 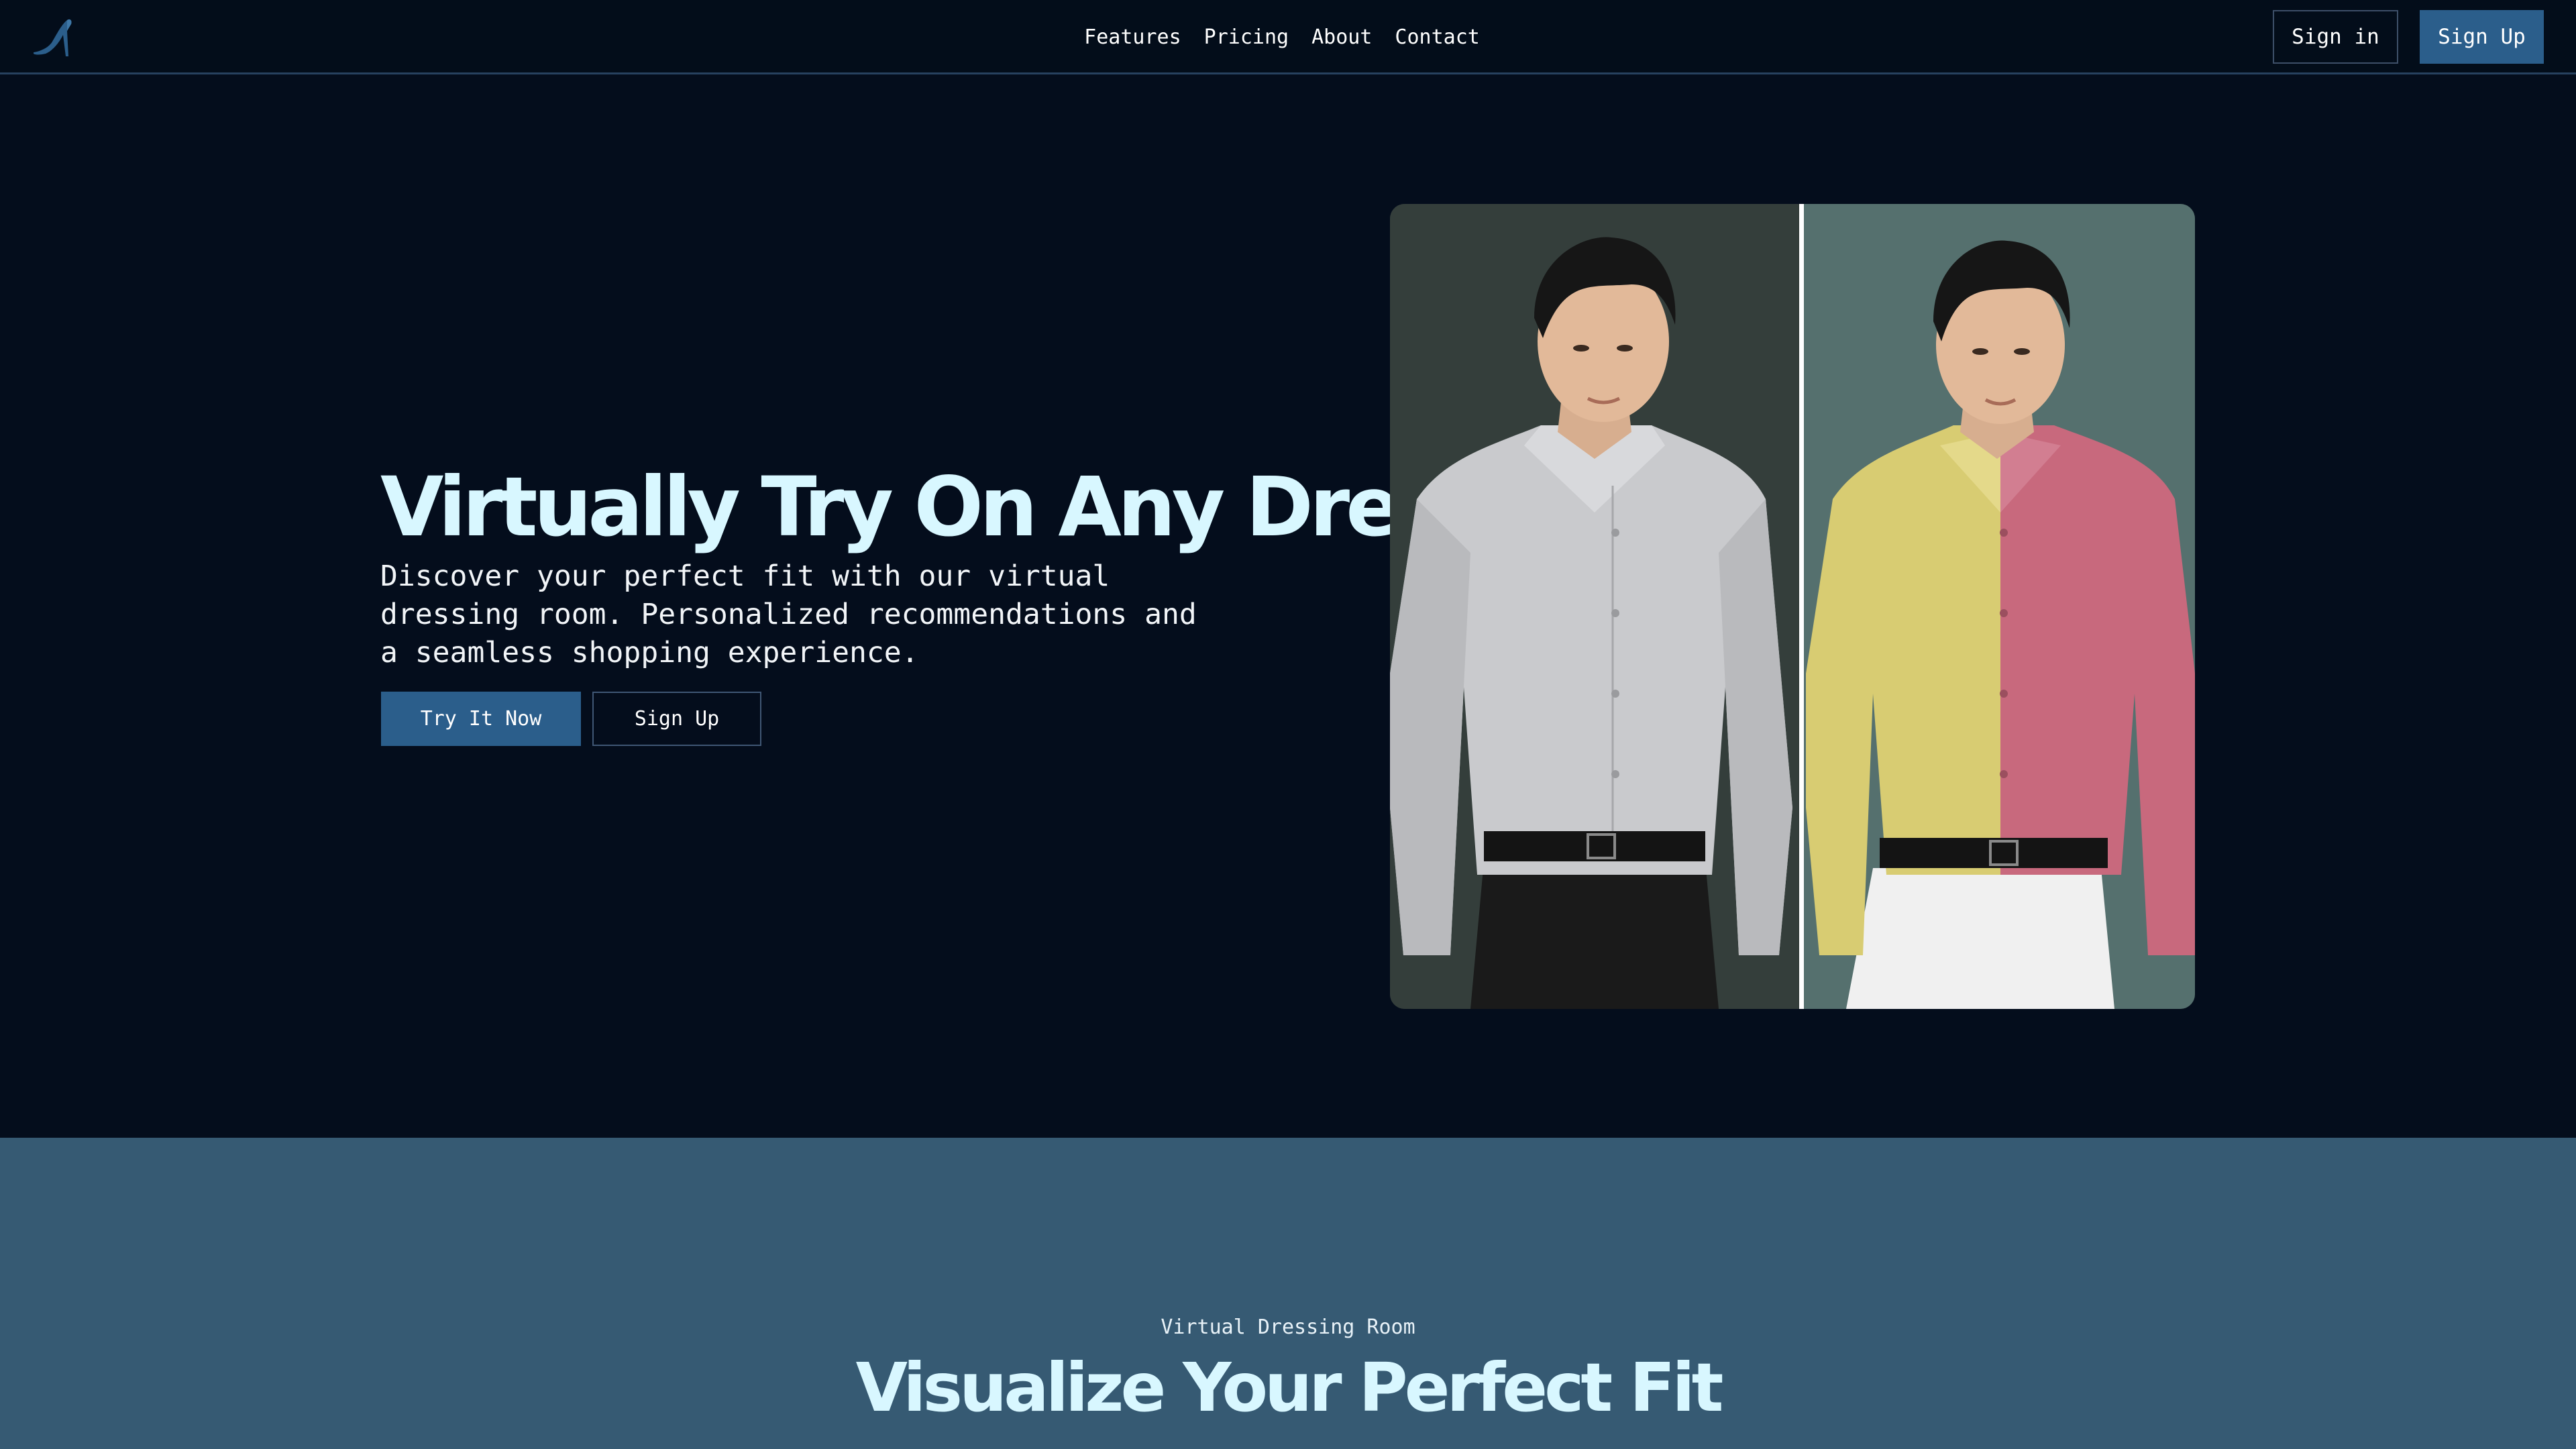 I want to click on nav-about: About, so click(x=1341, y=37).